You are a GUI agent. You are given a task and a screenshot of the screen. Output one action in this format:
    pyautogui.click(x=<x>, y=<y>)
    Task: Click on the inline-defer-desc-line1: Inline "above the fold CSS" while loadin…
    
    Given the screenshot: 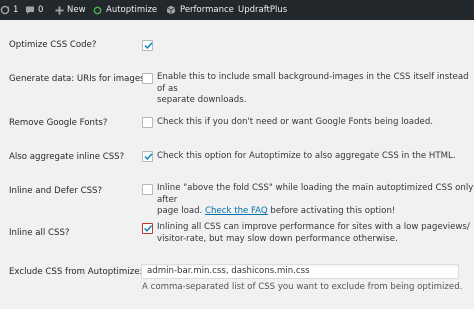 What is the action you would take?
    pyautogui.click(x=315, y=194)
    